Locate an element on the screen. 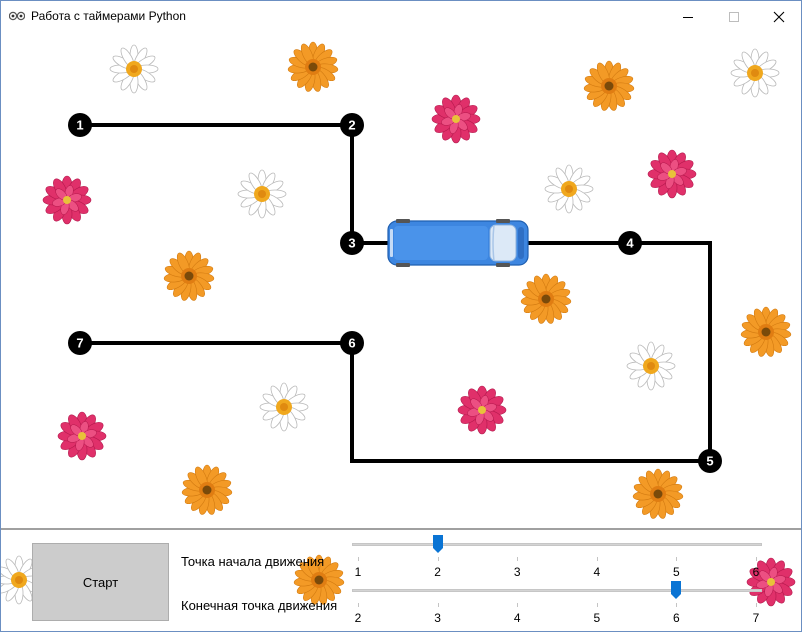 The image size is (802, 632). maximize-button is located at coordinates (734, 16).